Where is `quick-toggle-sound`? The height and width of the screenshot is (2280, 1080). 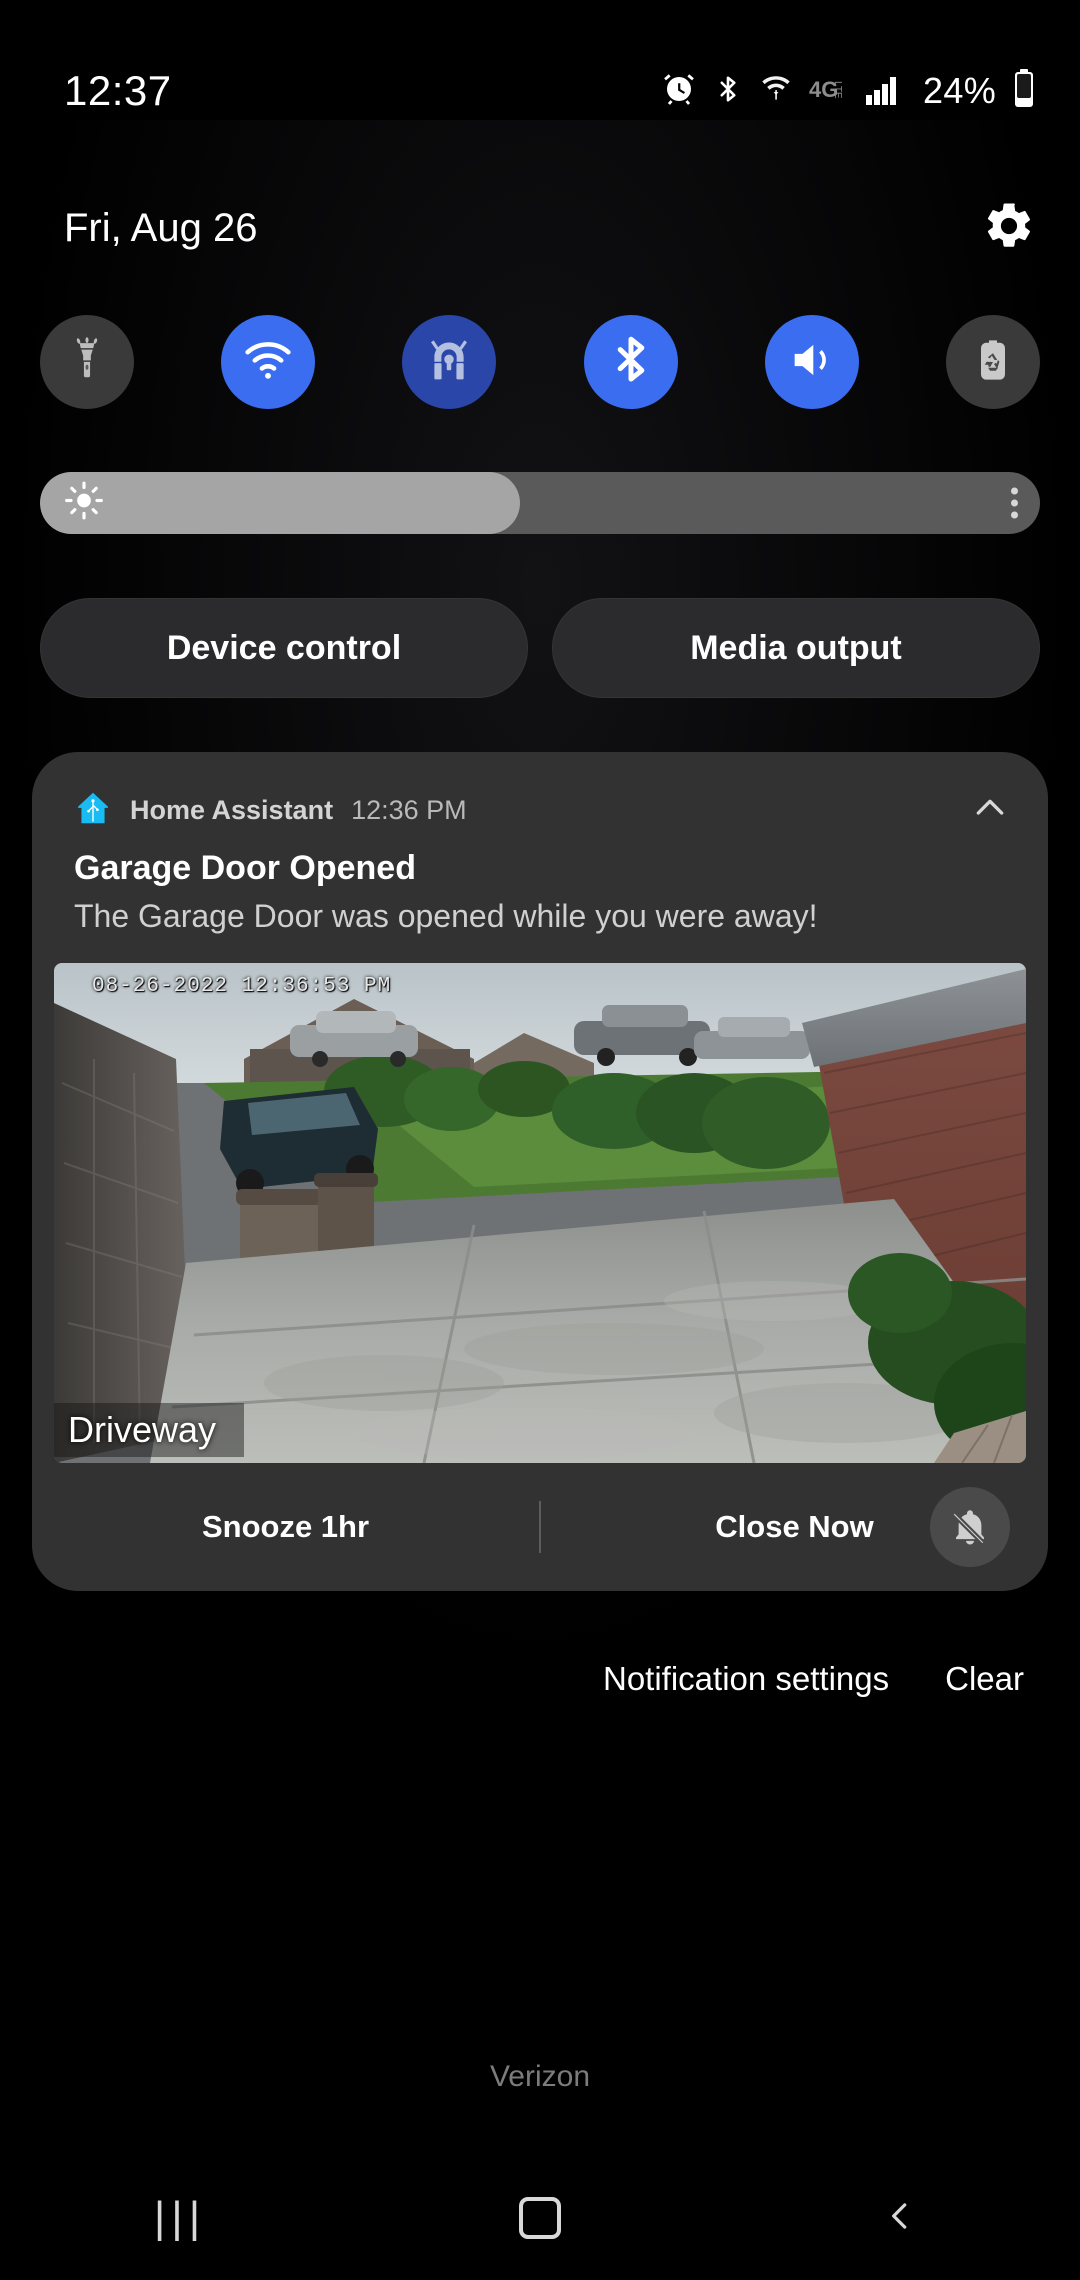
quick-toggle-sound is located at coordinates (811, 362).